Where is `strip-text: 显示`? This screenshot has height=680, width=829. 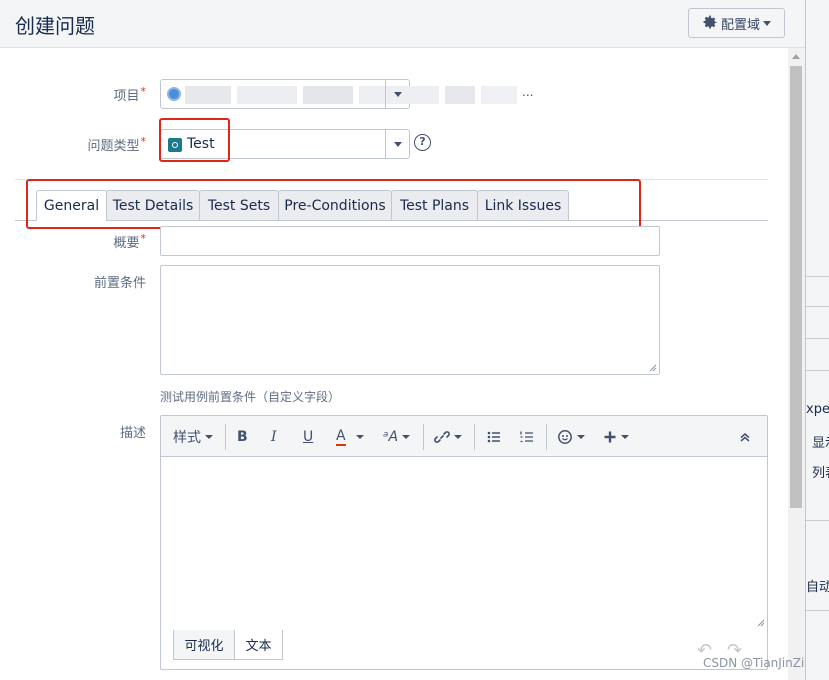 strip-text: 显示 is located at coordinates (820, 443).